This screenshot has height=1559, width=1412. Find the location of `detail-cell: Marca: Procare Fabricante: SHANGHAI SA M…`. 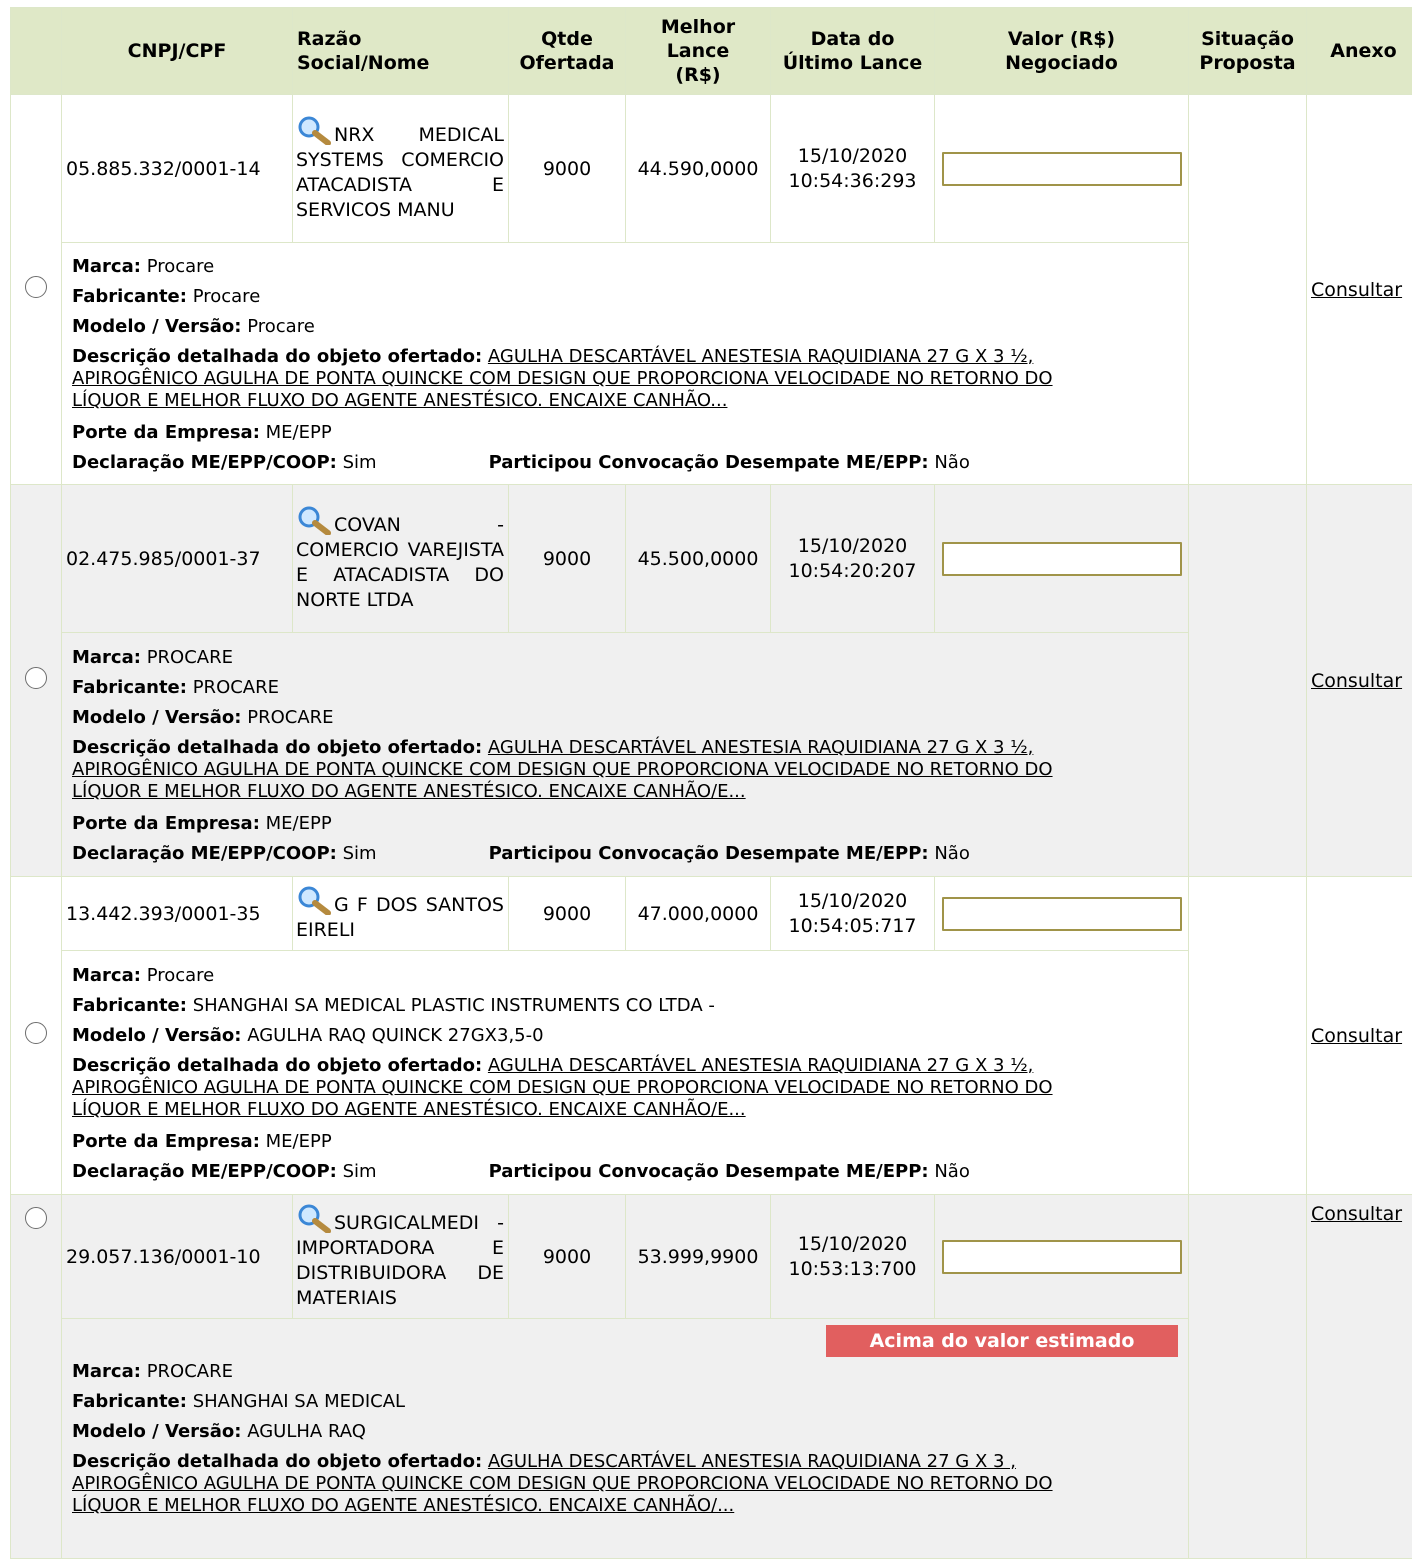

detail-cell: Marca: Procare Fabricante: SHANGHAI SA M… is located at coordinates (625, 1073).